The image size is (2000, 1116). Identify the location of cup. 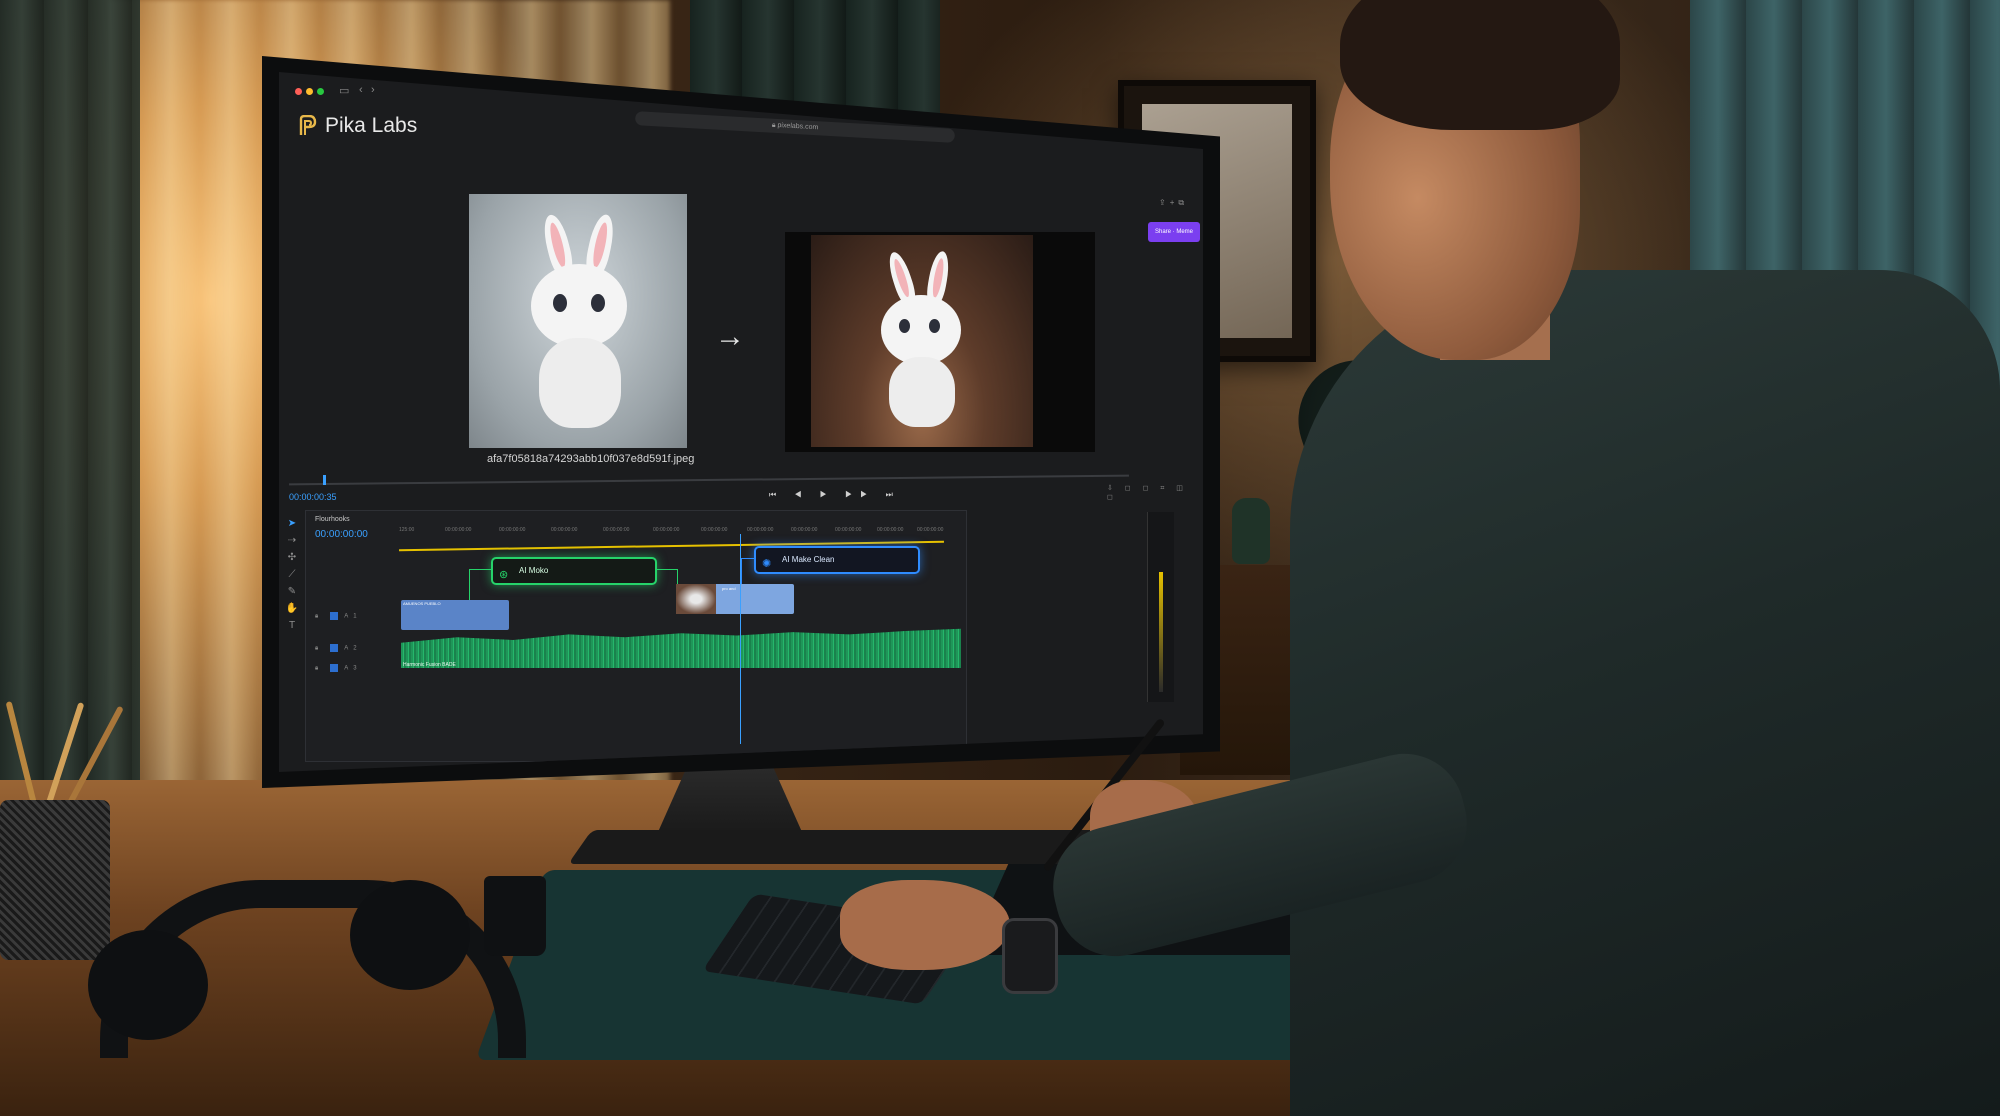
(515, 916).